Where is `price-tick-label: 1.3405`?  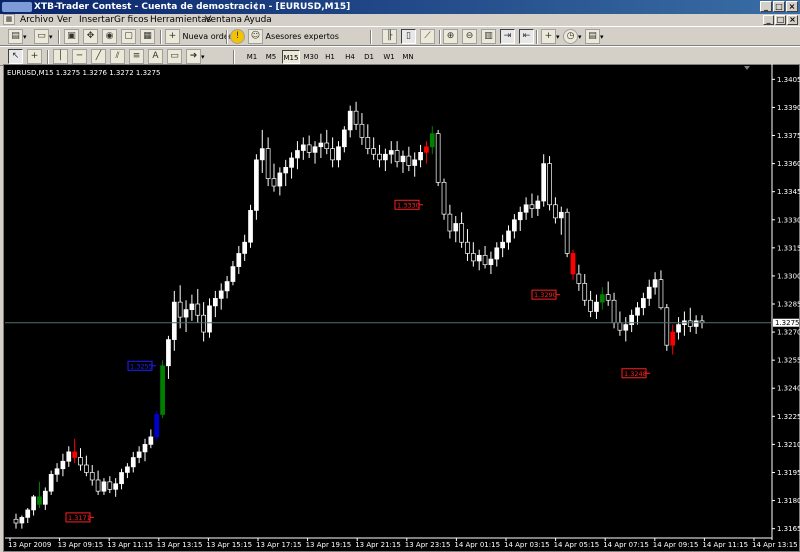 price-tick-label: 1.3405 is located at coordinates (788, 80).